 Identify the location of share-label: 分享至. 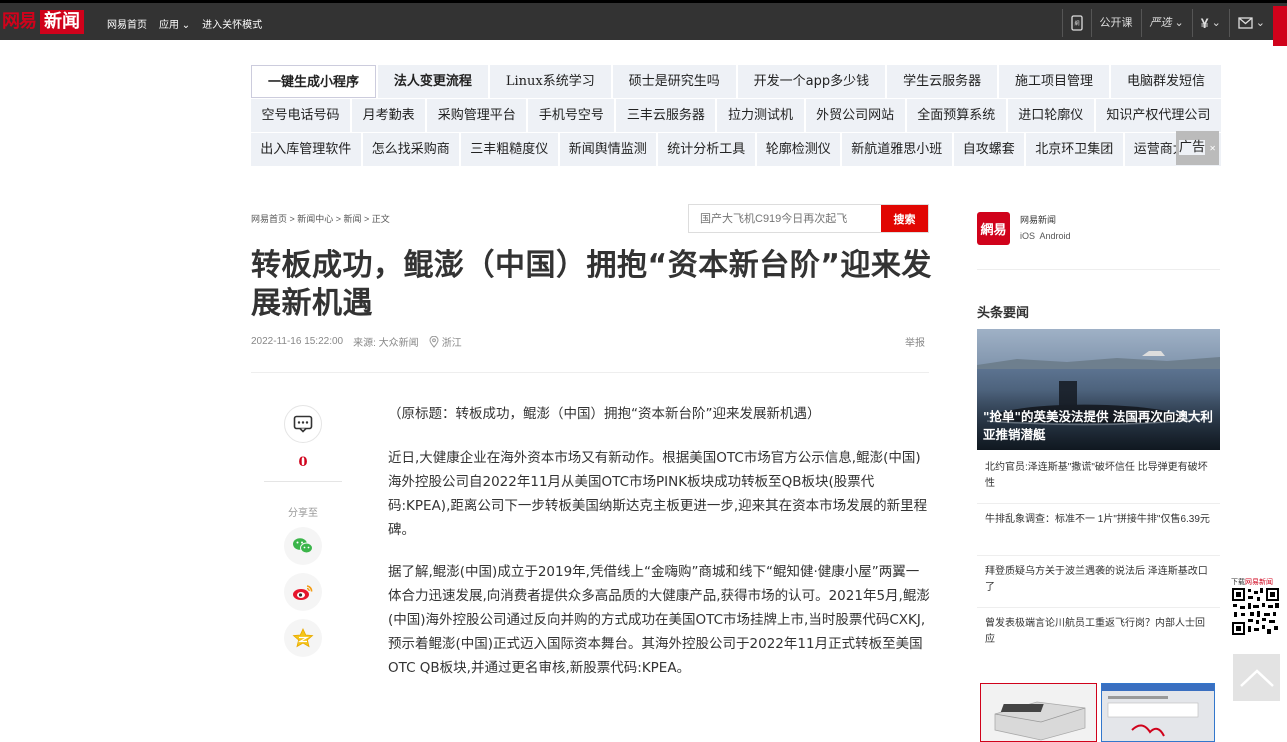
(303, 513).